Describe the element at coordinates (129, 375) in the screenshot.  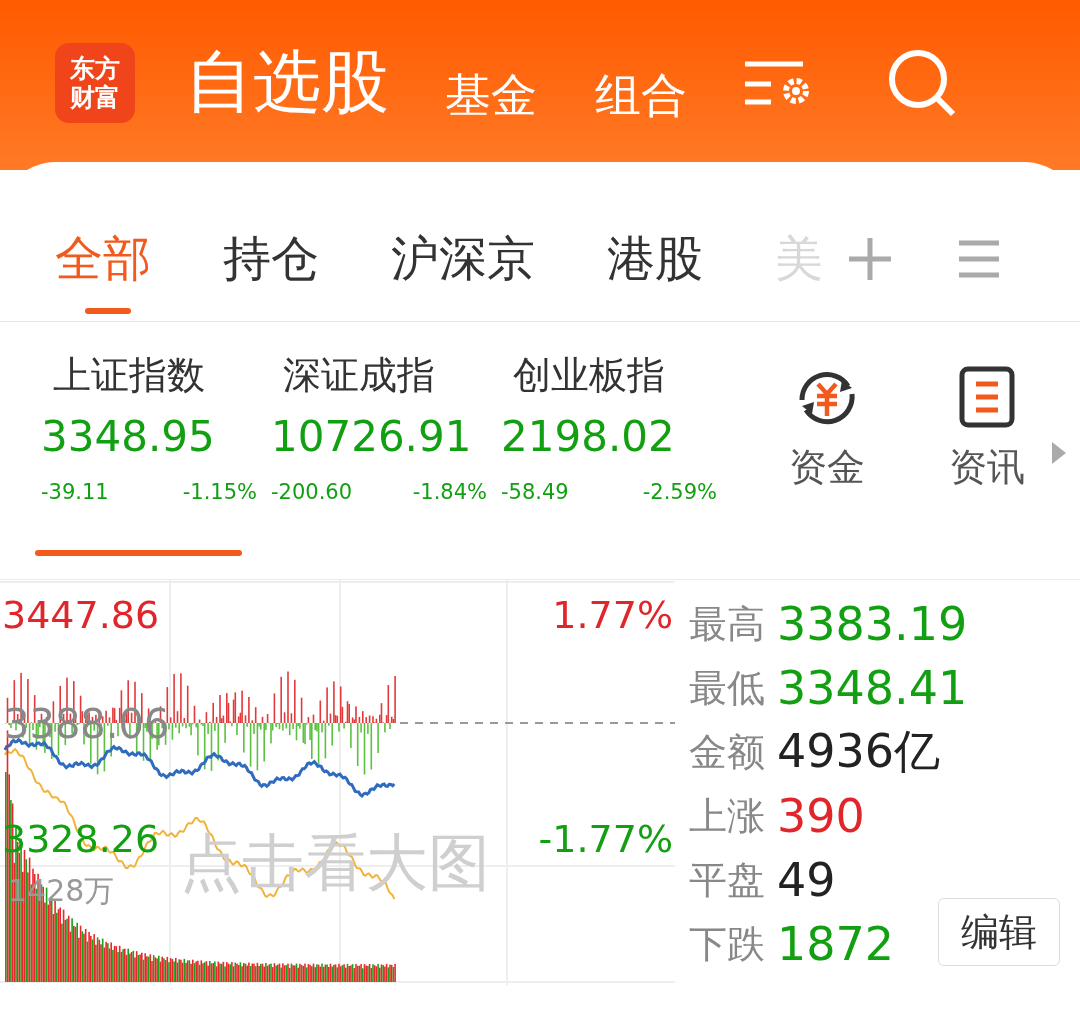
I see `index-name: 上证指数` at that location.